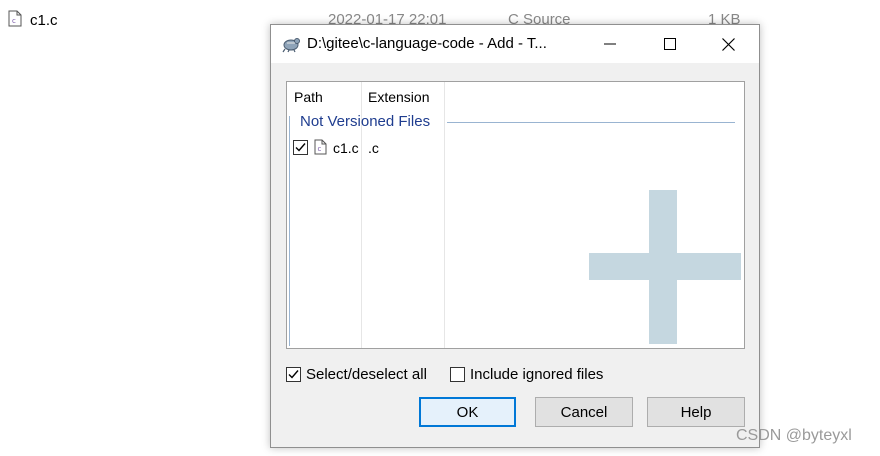 The width and height of the screenshot is (880, 456). What do you see at coordinates (346, 148) in the screenshot?
I see `row-path: c1.c` at bounding box center [346, 148].